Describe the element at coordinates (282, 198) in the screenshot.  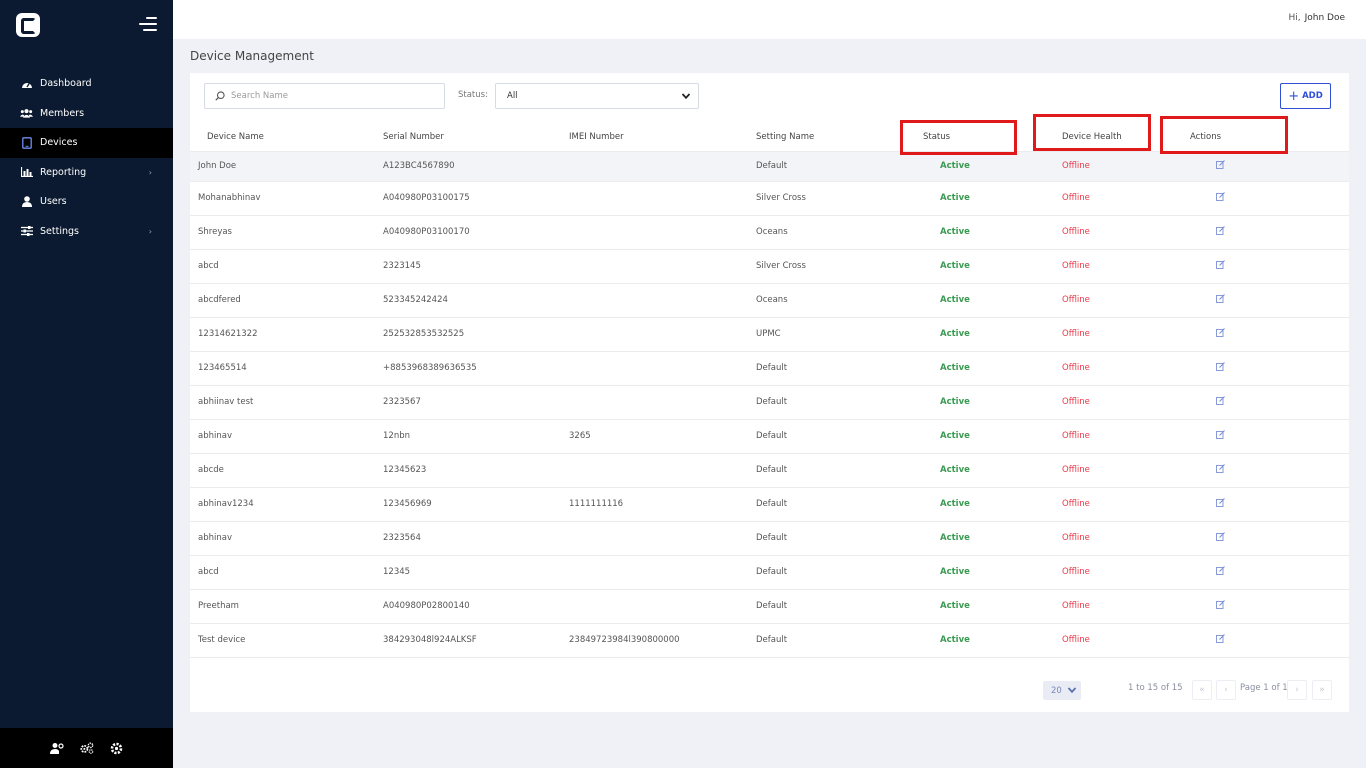
I see `device-name-cell: Mohanabhinav` at that location.